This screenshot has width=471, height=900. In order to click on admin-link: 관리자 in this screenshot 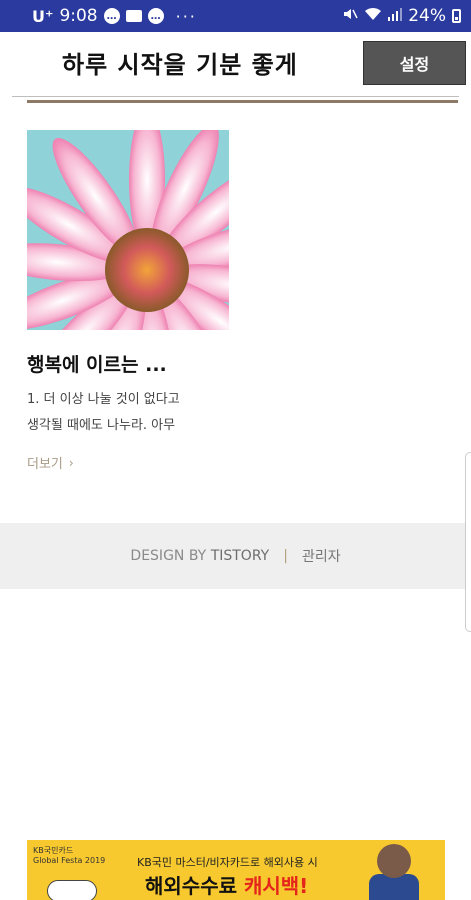, I will do `click(321, 556)`.